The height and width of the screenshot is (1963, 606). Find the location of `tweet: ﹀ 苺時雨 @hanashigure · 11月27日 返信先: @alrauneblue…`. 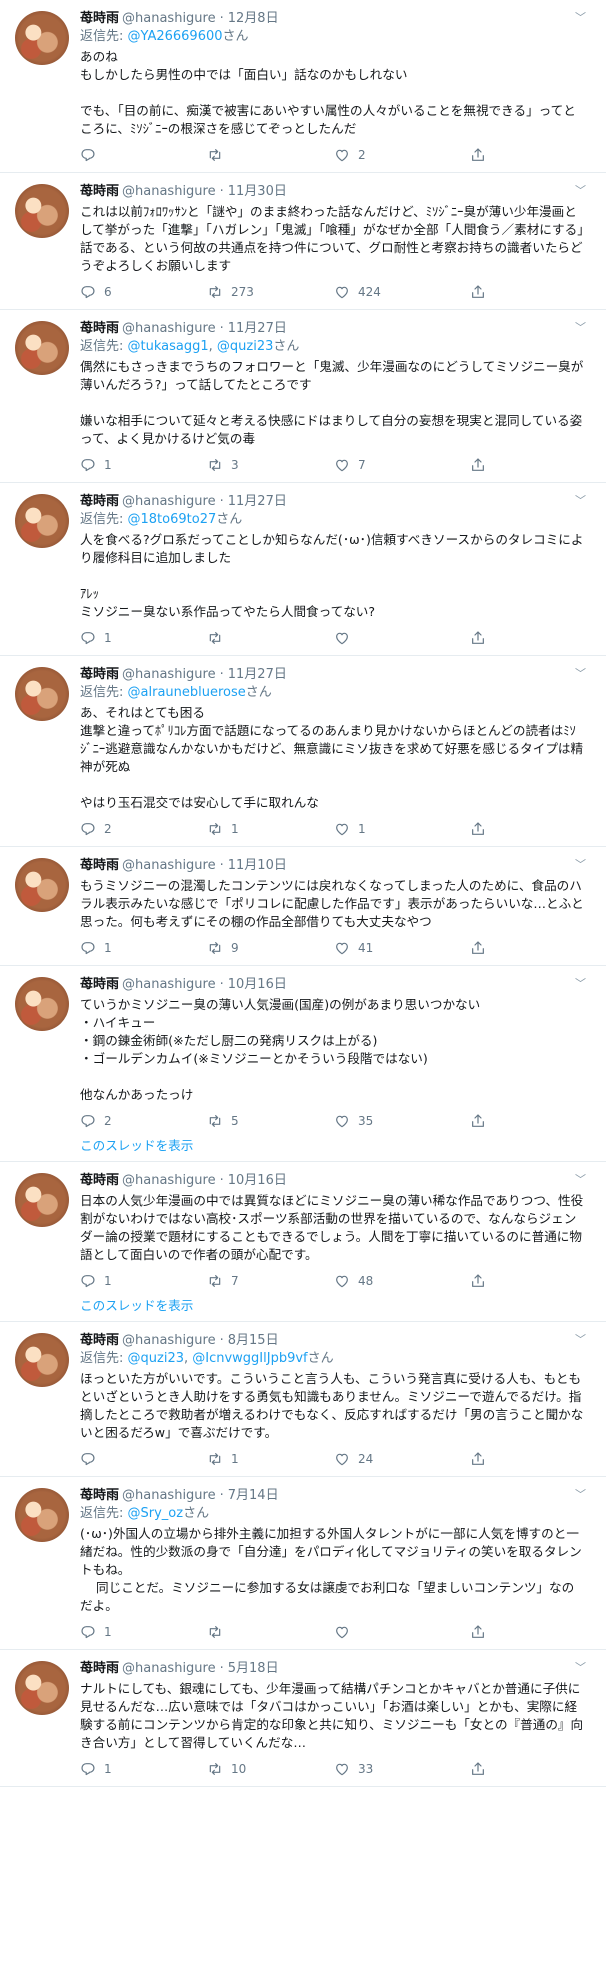

tweet: ﹀ 苺時雨 @hanashigure · 11月27日 返信先: @alrauneblue… is located at coordinates (303, 751).